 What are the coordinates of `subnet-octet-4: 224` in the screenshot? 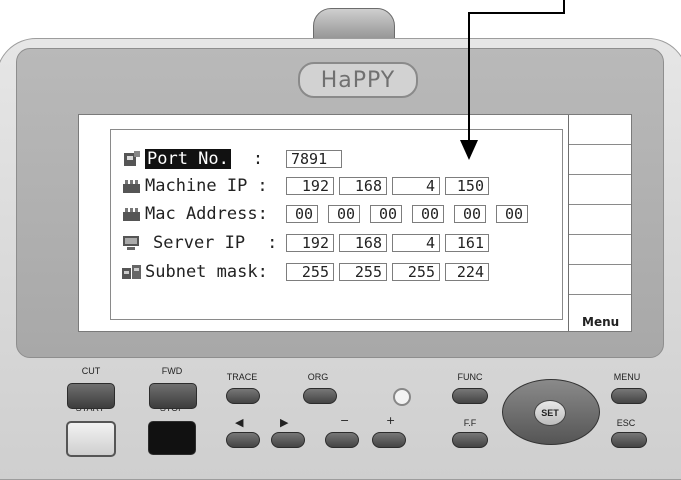 It's located at (467, 272).